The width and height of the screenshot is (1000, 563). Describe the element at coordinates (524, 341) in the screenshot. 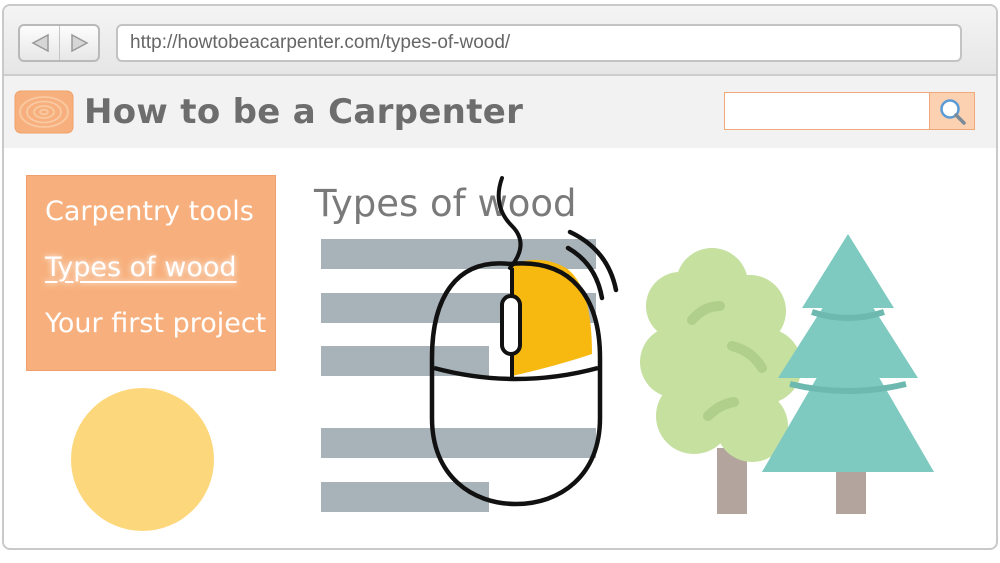

I see `computer-mouse-right-click-icon` at that location.